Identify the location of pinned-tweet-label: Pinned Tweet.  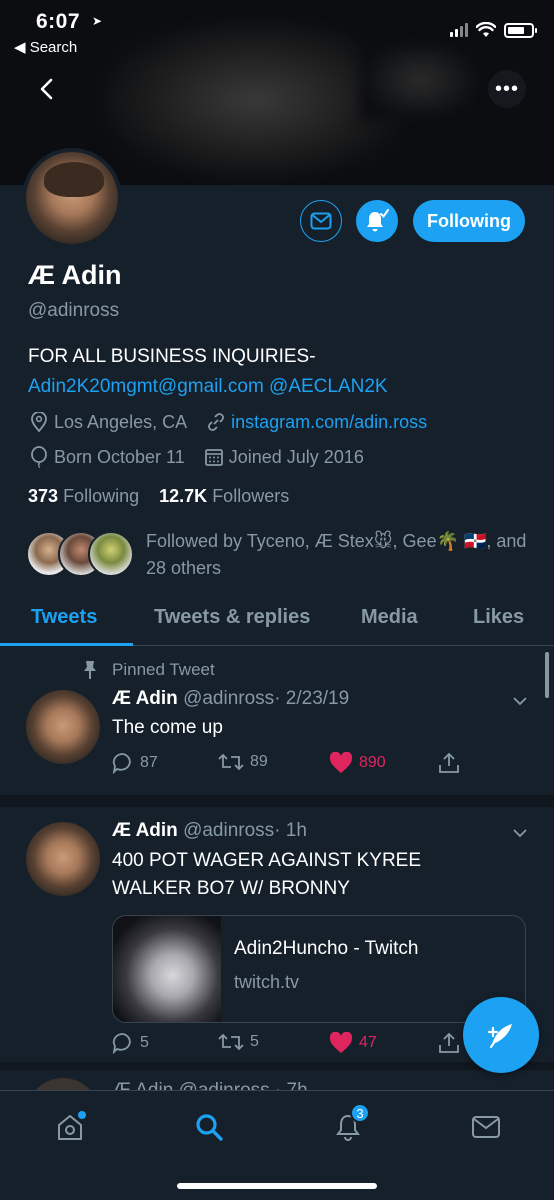
(148, 670).